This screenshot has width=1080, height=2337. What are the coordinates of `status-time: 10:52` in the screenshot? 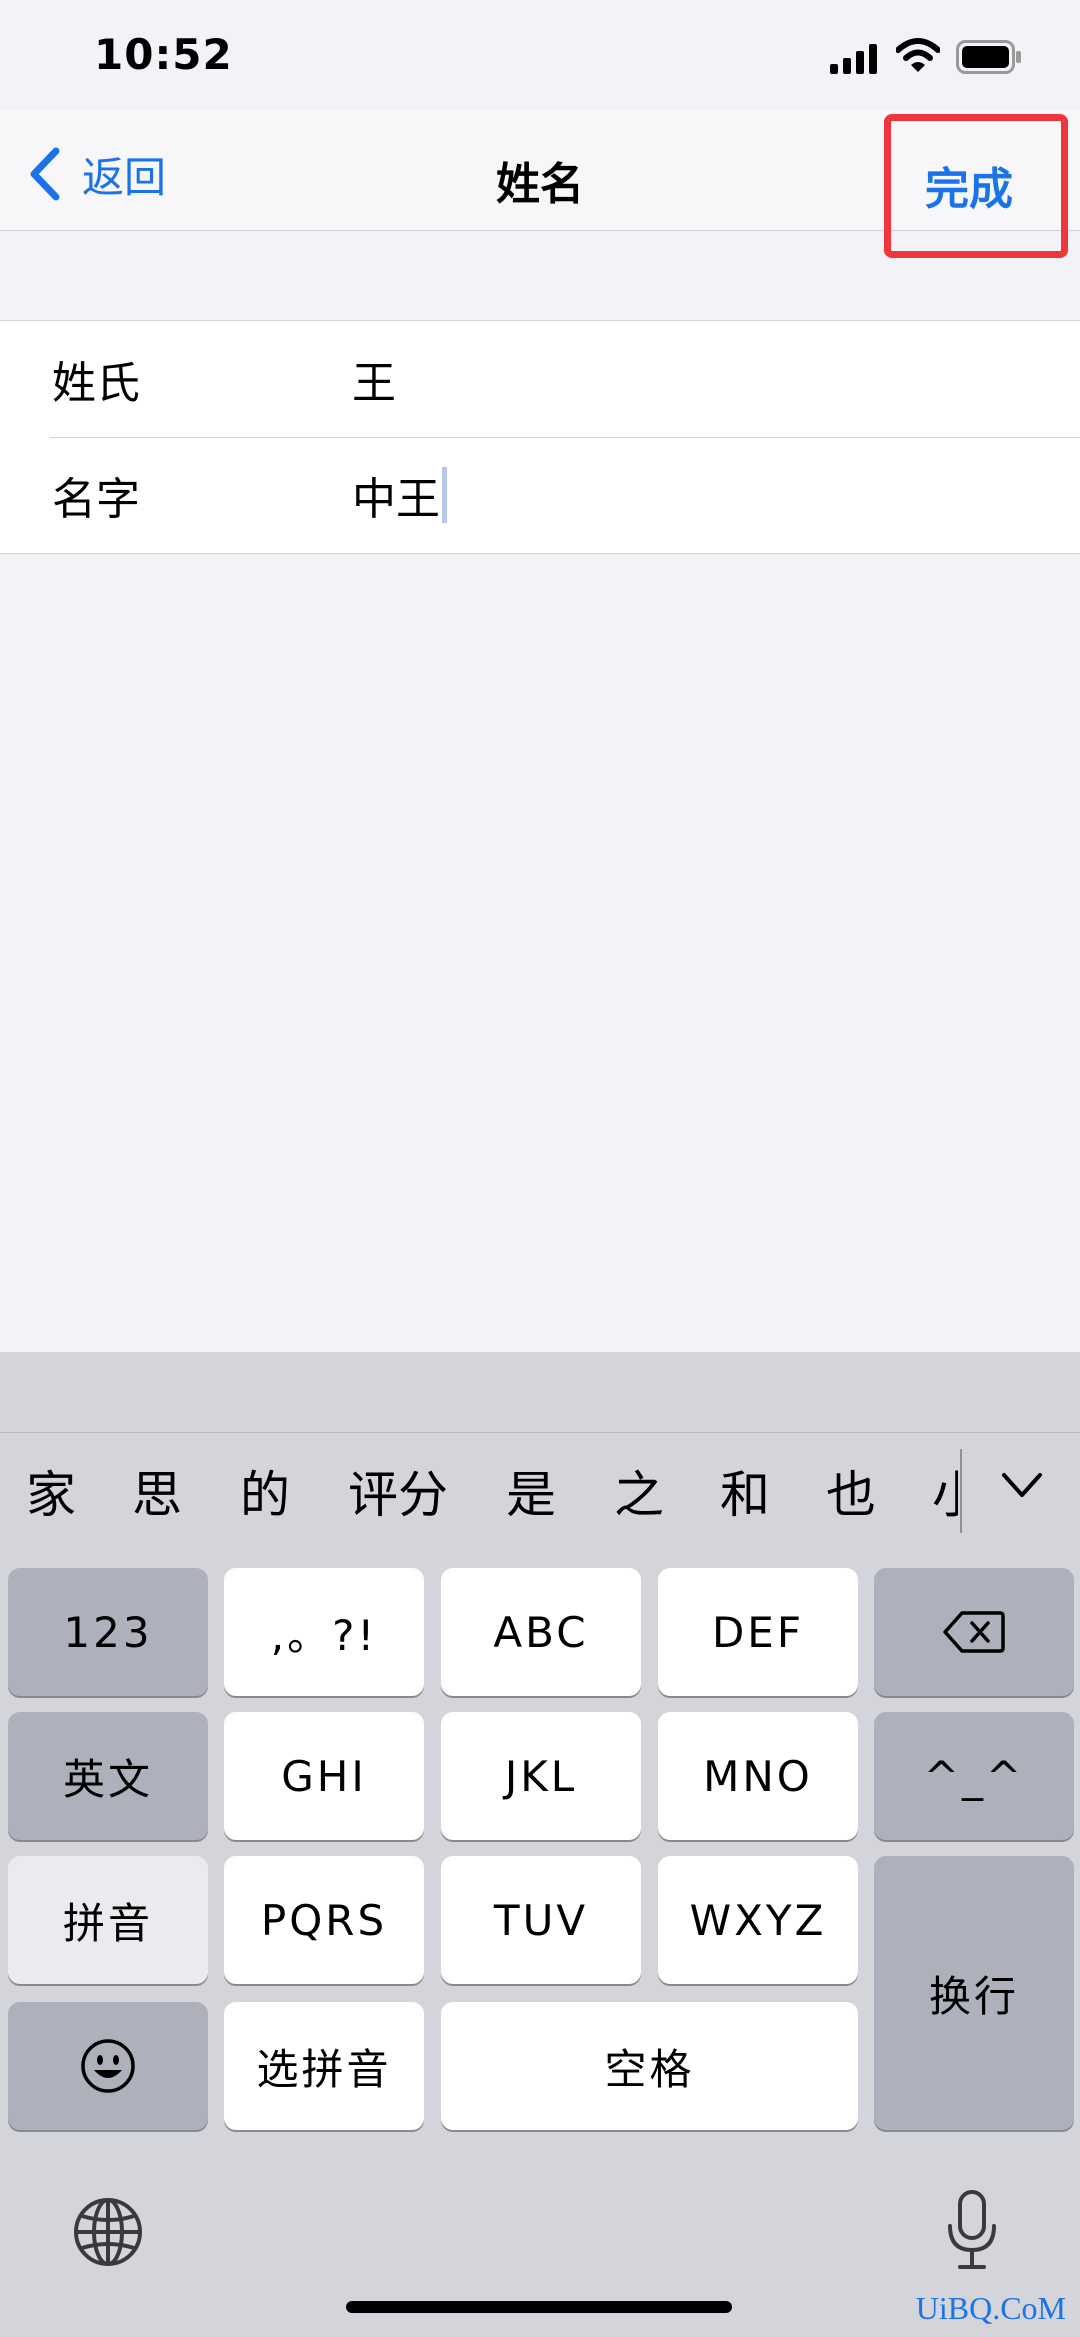 It's located at (163, 54).